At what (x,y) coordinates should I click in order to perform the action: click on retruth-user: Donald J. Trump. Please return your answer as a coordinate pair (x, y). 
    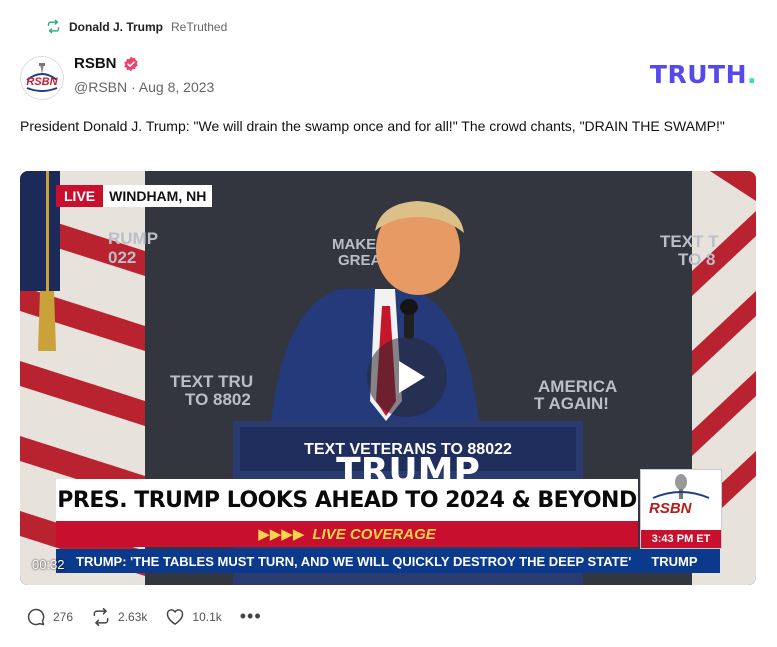
    Looking at the image, I should click on (116, 27).